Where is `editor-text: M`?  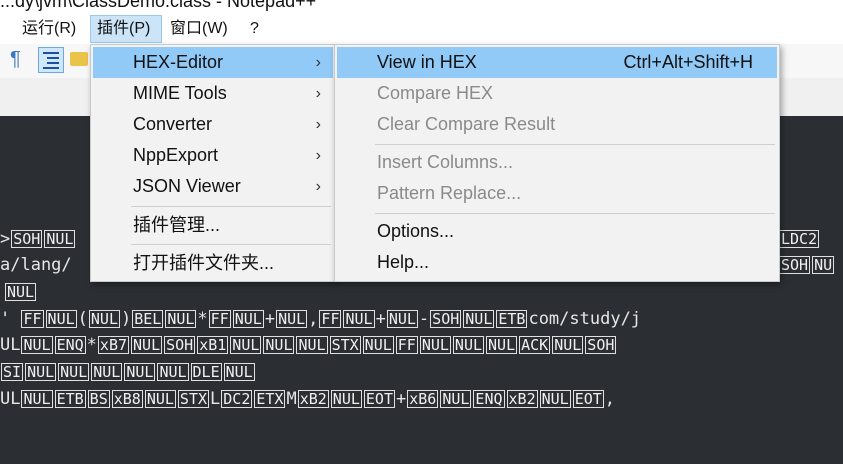 editor-text: M is located at coordinates (291, 399).